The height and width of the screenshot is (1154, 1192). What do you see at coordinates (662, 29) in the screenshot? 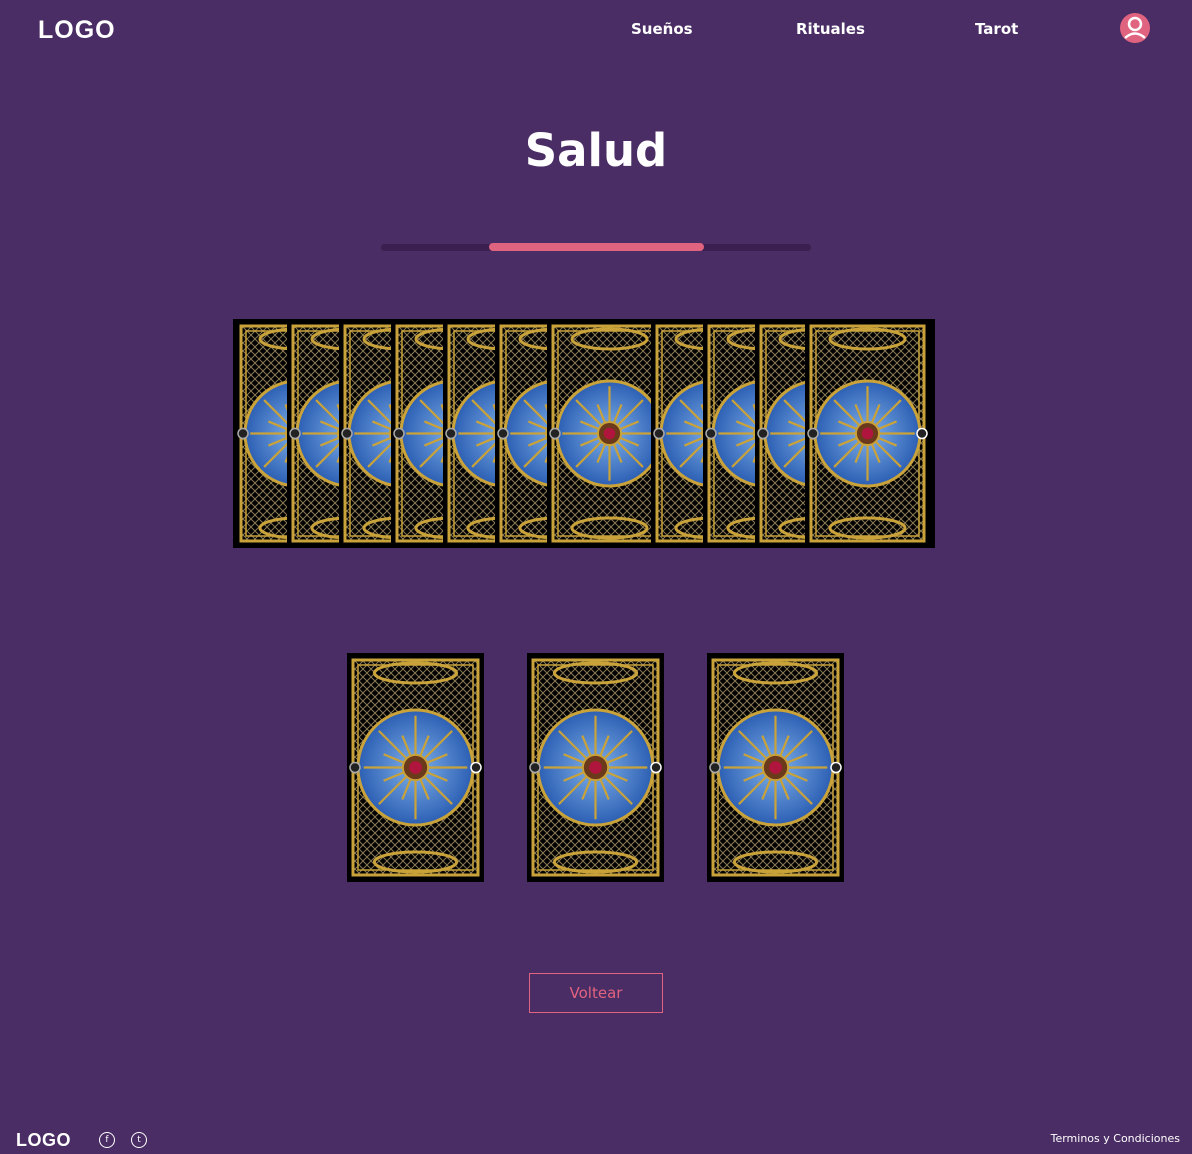
I see `nav-suenos: Sueños` at bounding box center [662, 29].